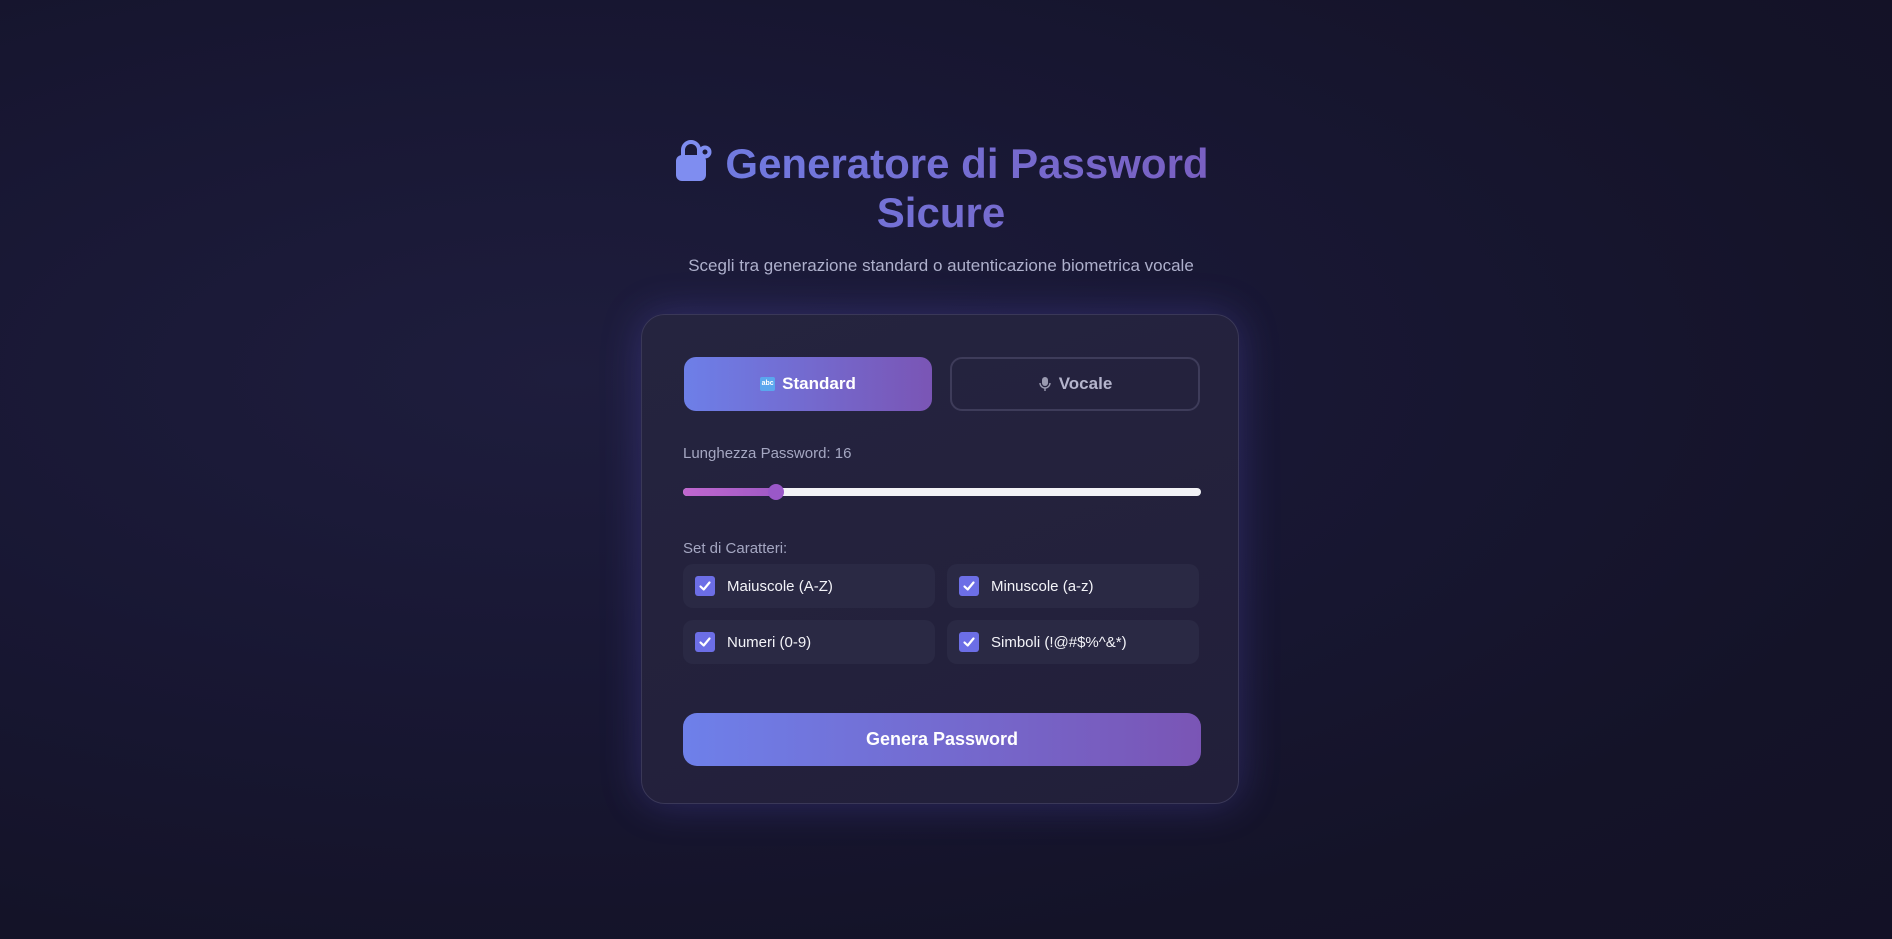 This screenshot has width=1892, height=939. What do you see at coordinates (942, 384) in the screenshot?
I see `mode-tabs: abc Standard Vocale` at bounding box center [942, 384].